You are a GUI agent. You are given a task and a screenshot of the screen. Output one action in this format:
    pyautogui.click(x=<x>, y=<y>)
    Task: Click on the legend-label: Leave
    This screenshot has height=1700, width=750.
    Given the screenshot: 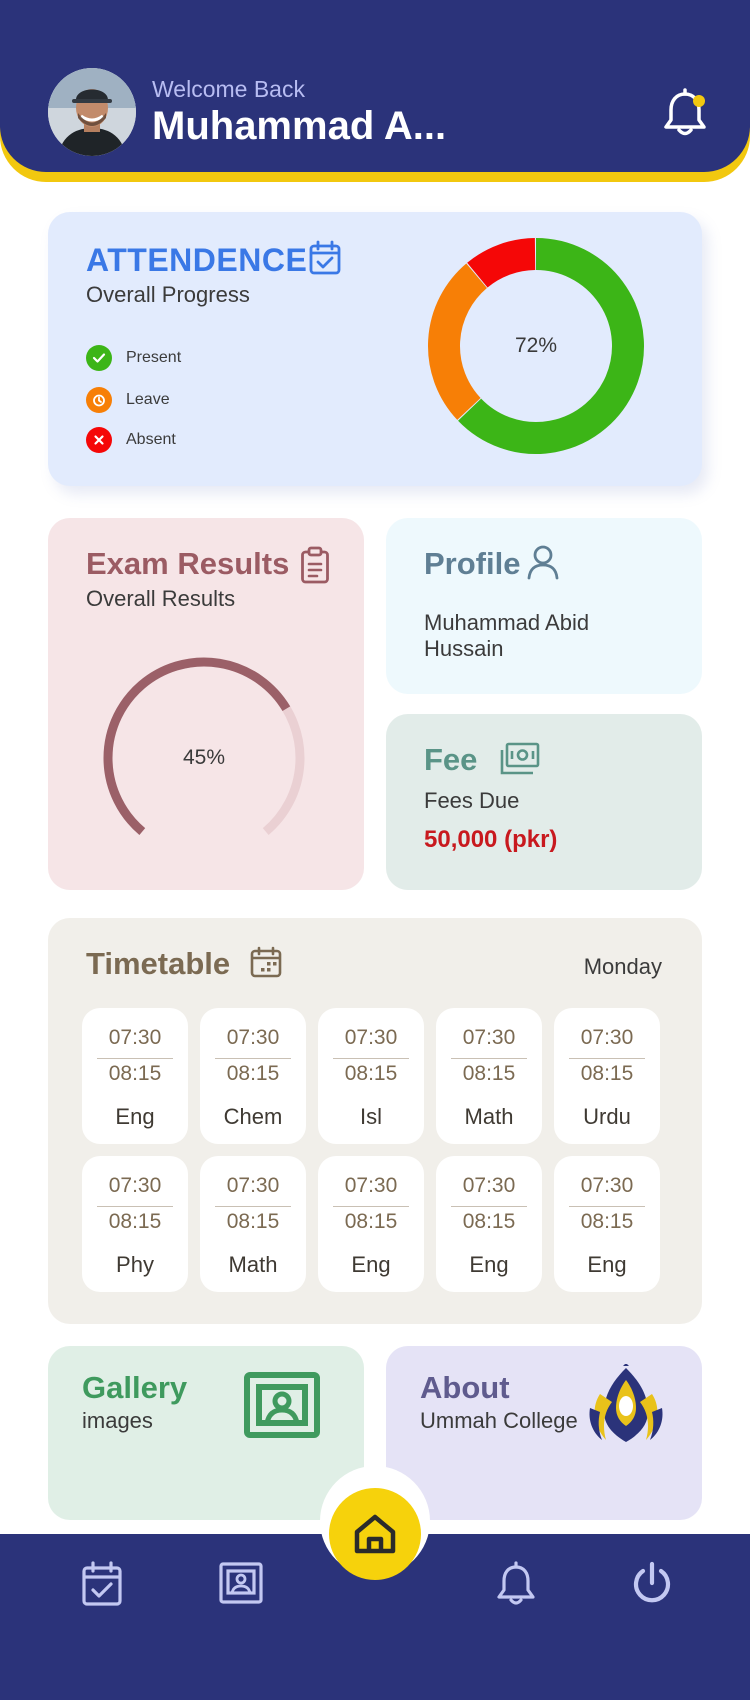 What is the action you would take?
    pyautogui.click(x=148, y=399)
    